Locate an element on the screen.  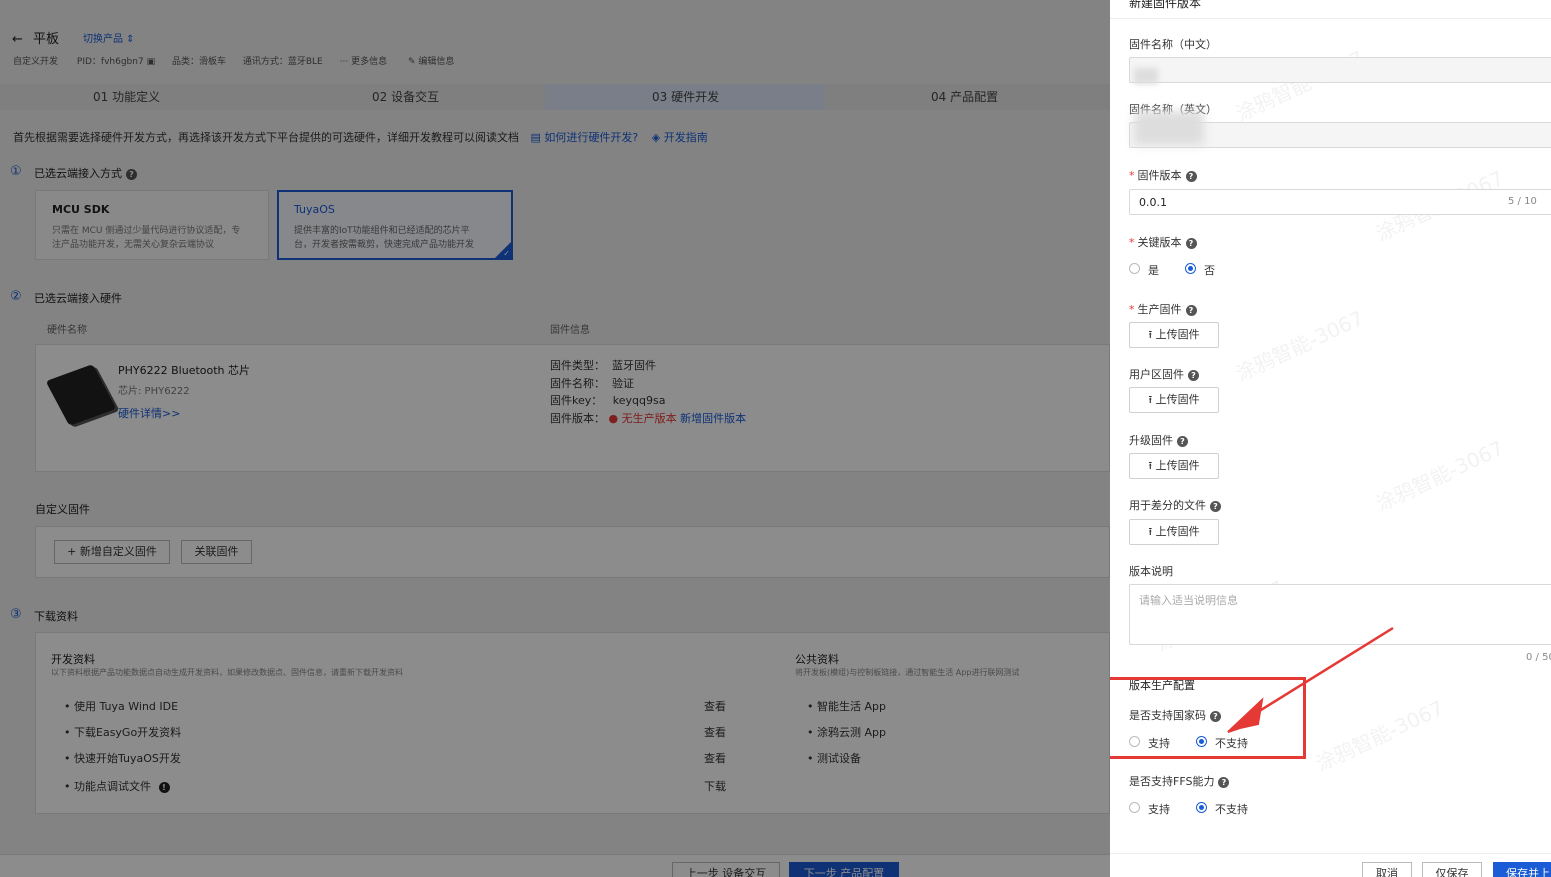
doc-icon: ▤ is located at coordinates (535, 137).